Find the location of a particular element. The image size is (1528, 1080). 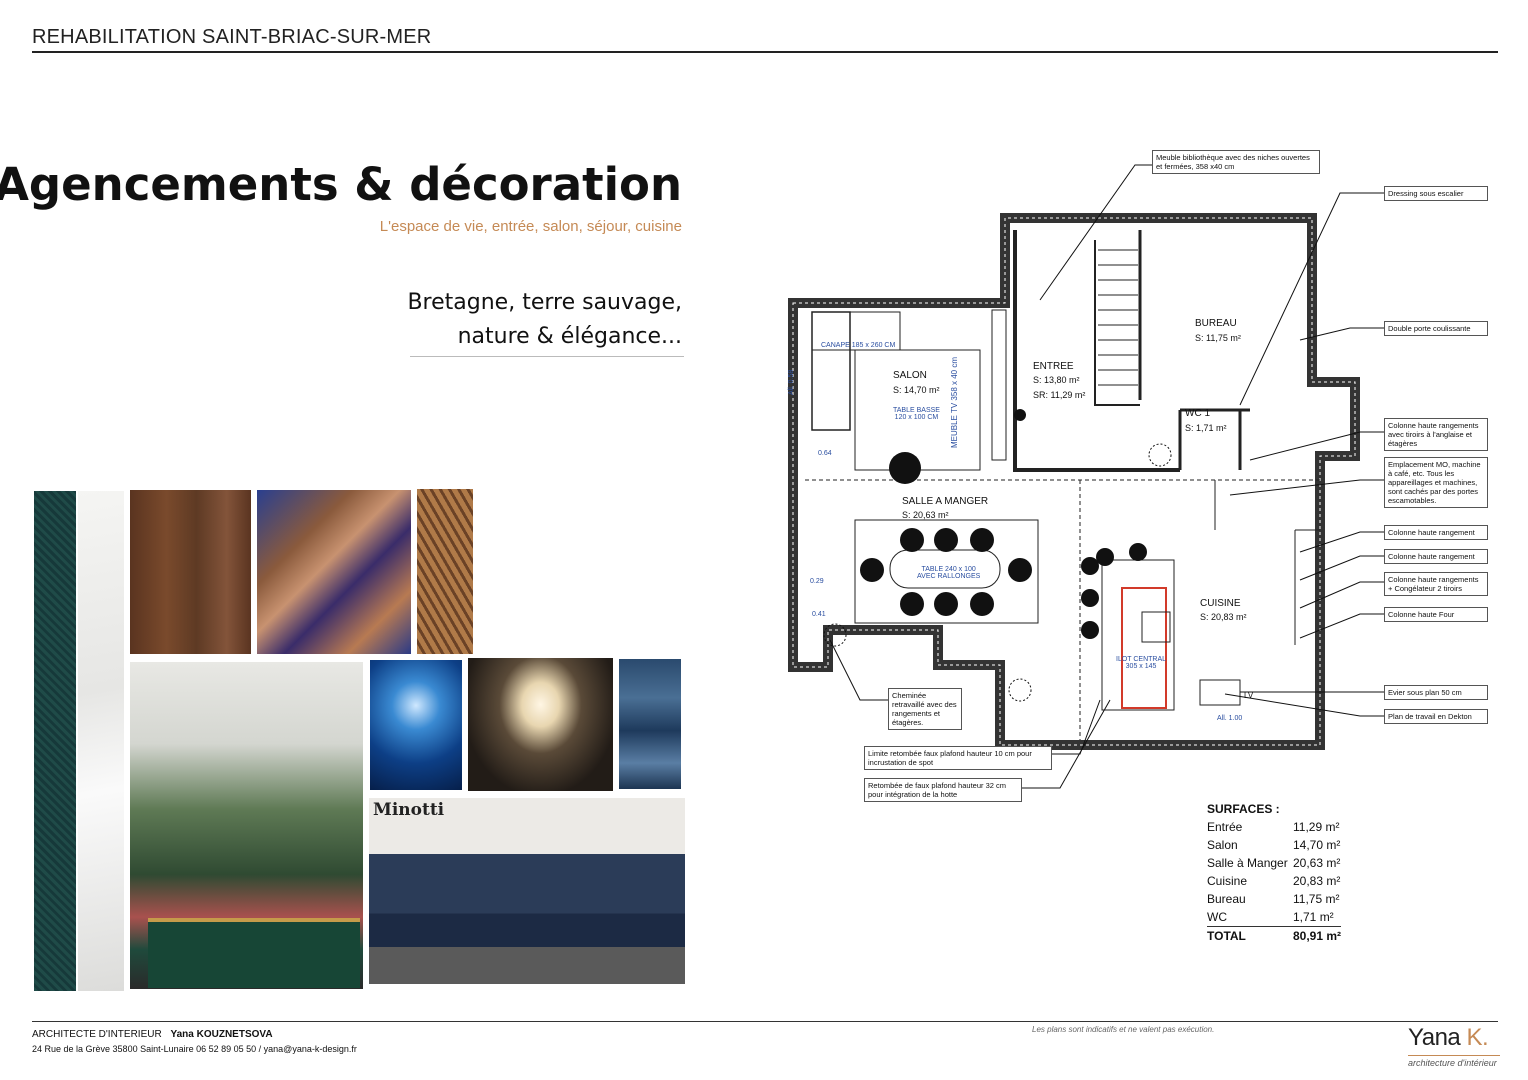

room-area-salle-a-manger: S: 20,63 m² is located at coordinates (925, 515).